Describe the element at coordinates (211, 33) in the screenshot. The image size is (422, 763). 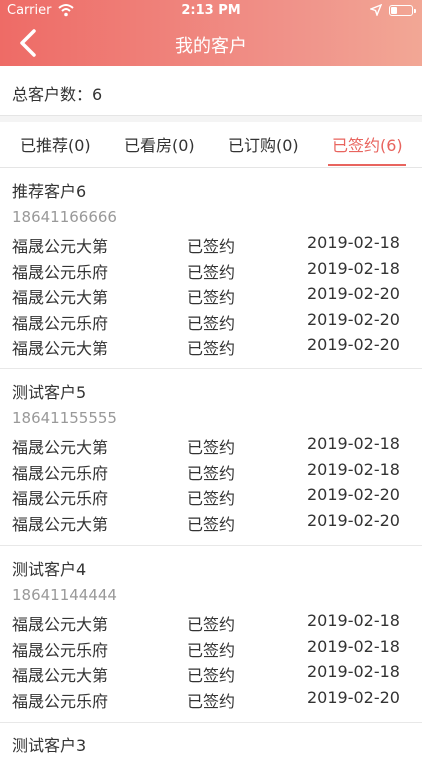
I see `nav-header: Carrier 2:13 PM 我的客户` at that location.